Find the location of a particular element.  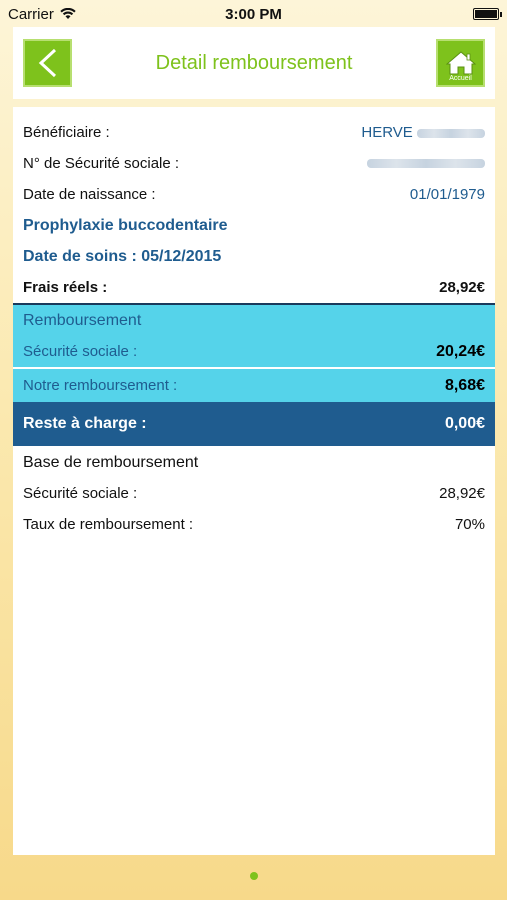

frais-reels-row: Frais réels : 28,92€ is located at coordinates (254, 287).